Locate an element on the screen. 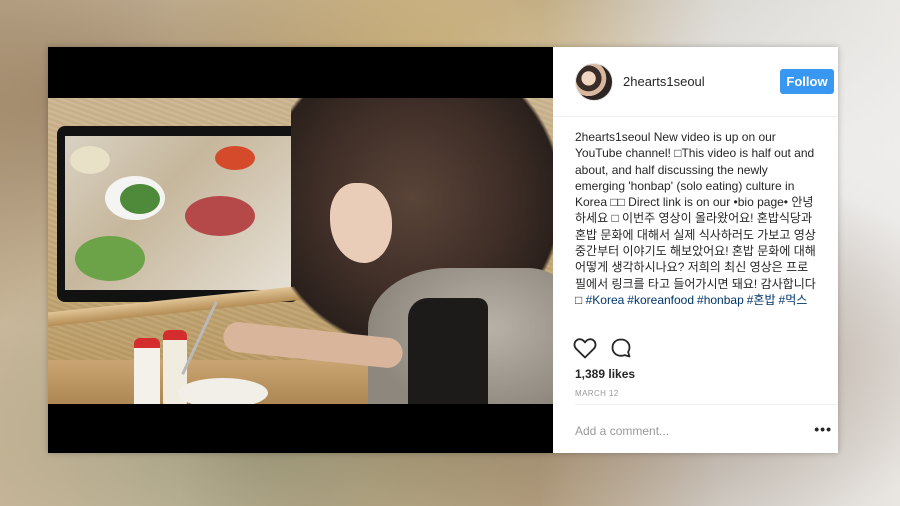 The height and width of the screenshot is (506, 900). hashtag-link: #혼밥 is located at coordinates (761, 300).